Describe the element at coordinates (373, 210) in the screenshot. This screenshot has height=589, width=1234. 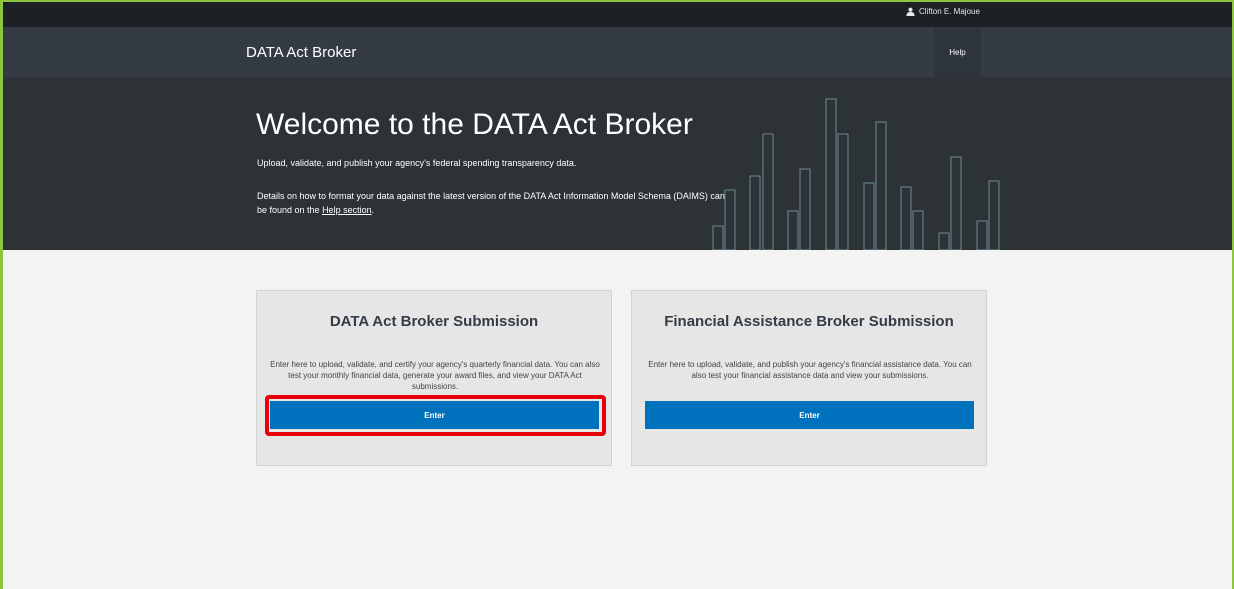
I see `hero-details-suffix: .` at that location.